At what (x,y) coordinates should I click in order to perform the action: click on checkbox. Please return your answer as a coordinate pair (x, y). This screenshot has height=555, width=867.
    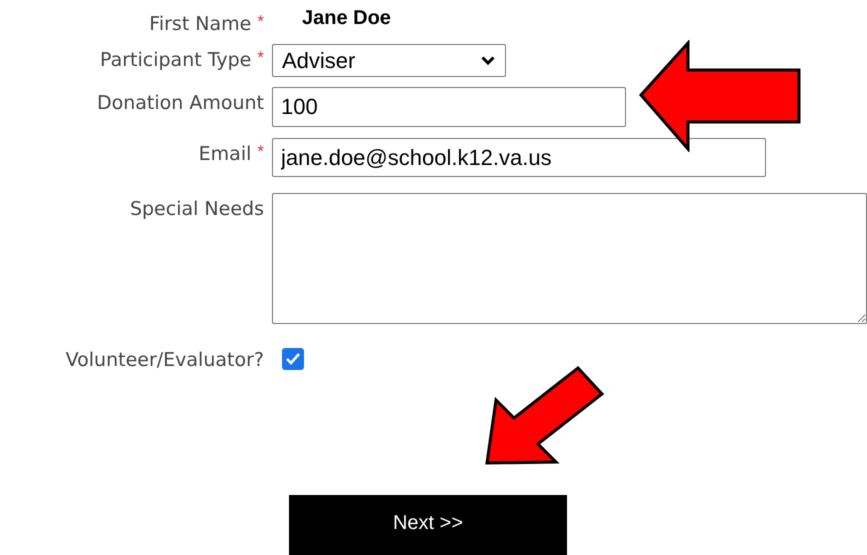
    Looking at the image, I should click on (293, 359).